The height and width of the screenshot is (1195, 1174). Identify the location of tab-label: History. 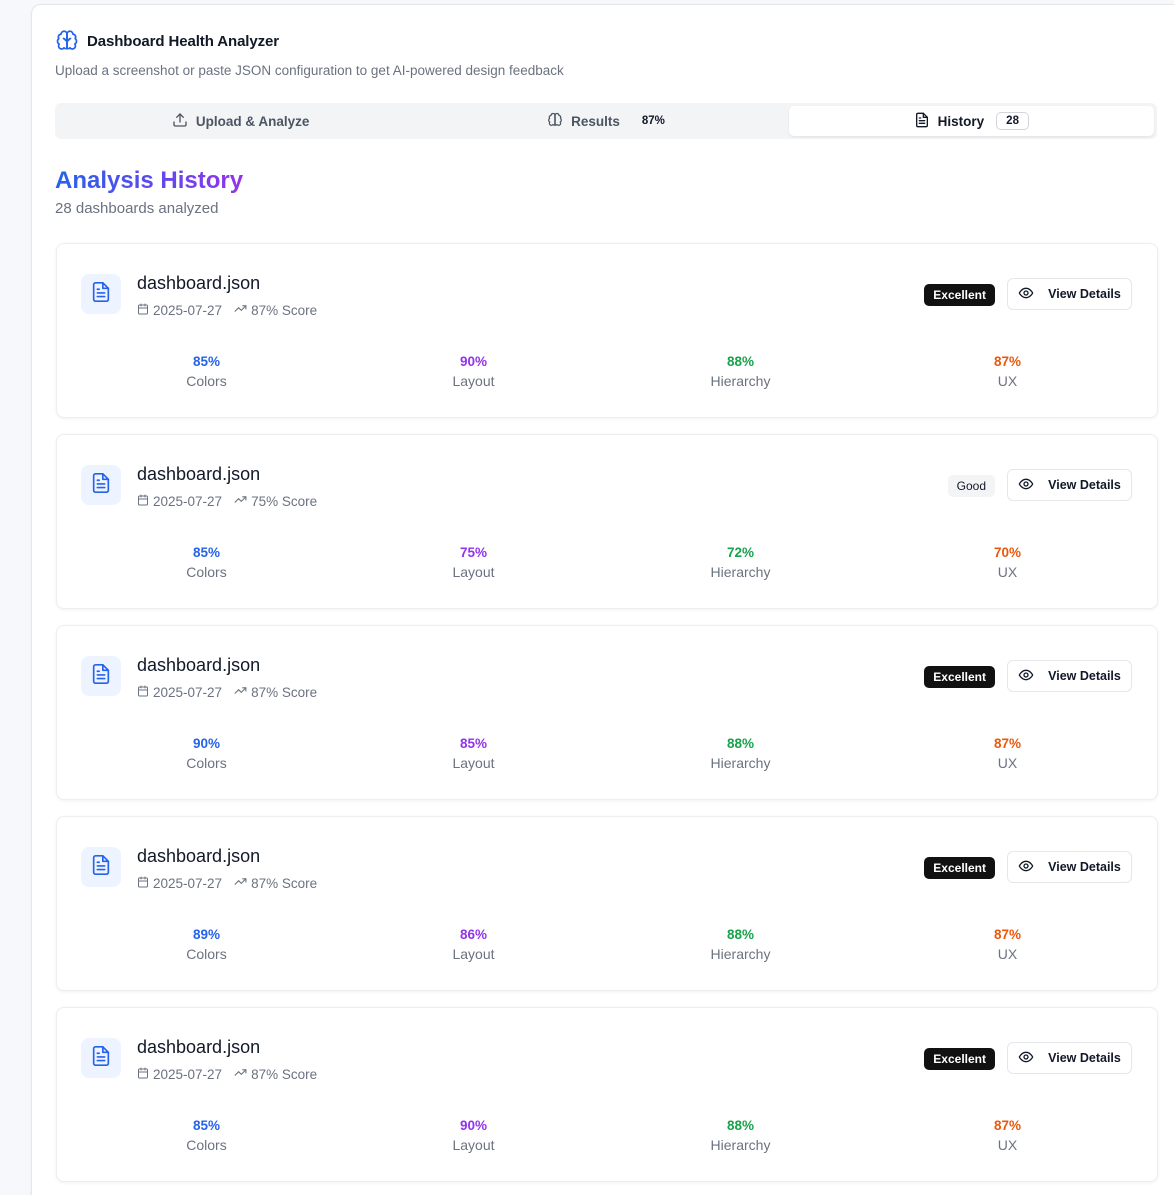
(961, 121).